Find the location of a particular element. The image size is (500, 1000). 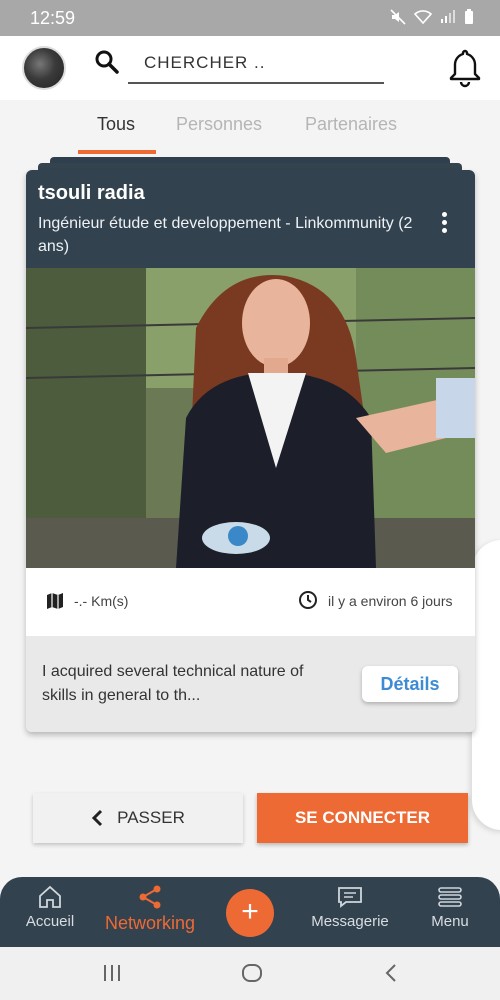

profile-name: tsouli radia is located at coordinates (91, 193).